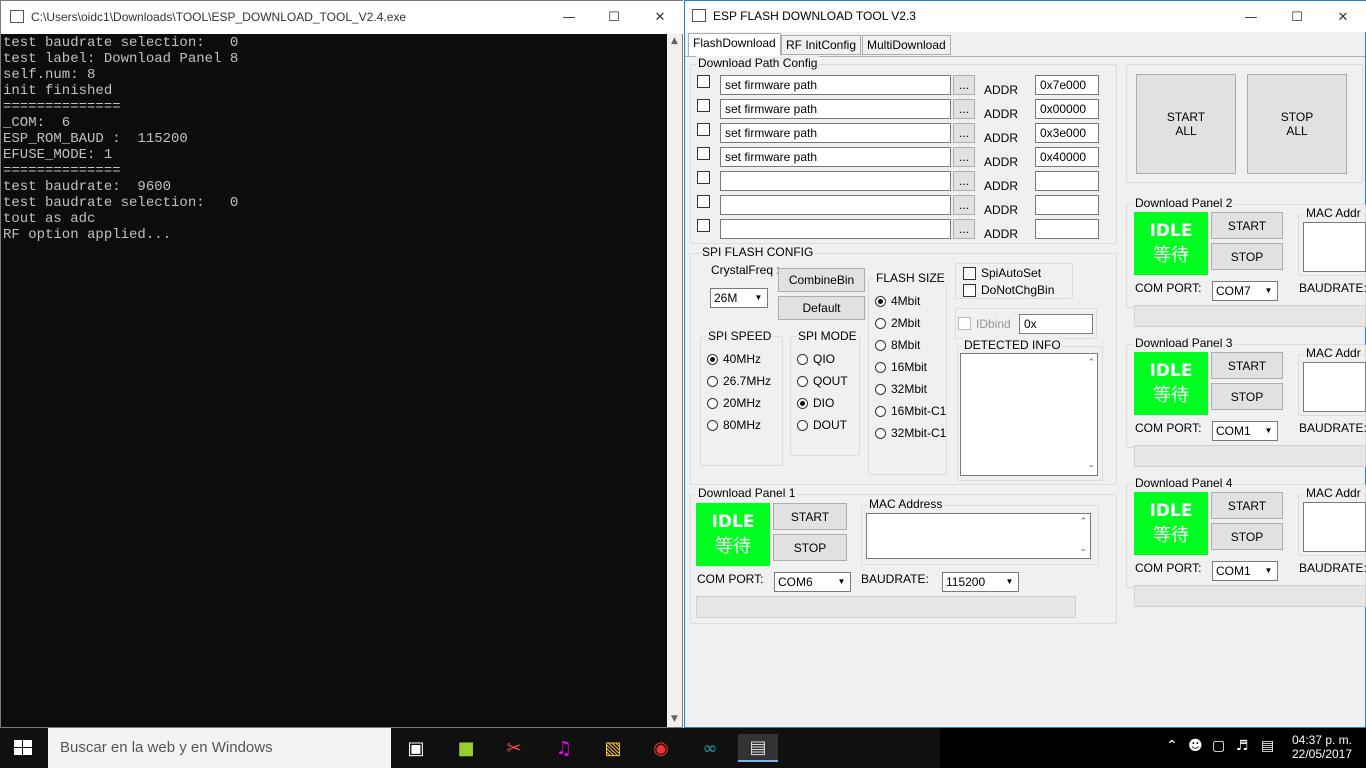  I want to click on esp-titlebar: ESP FLASH DOWNLOAD TOOL V2.3 — ☐ ✕, so click(1025, 16).